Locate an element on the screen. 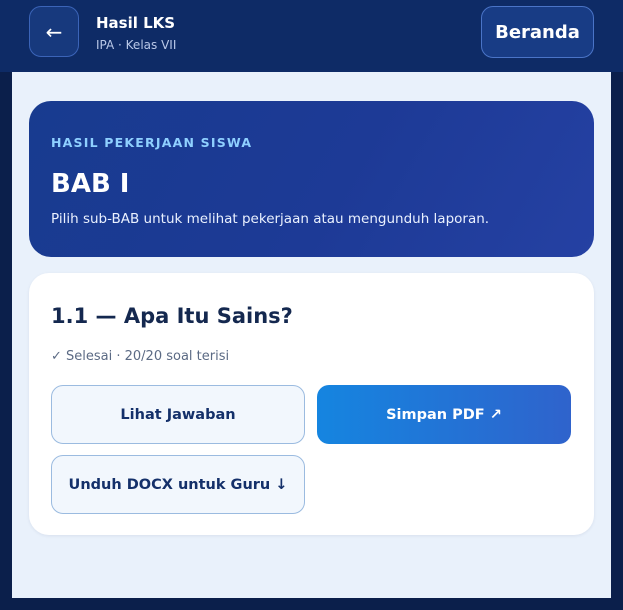 The width and height of the screenshot is (623, 610). back-button: ← is located at coordinates (54, 31).